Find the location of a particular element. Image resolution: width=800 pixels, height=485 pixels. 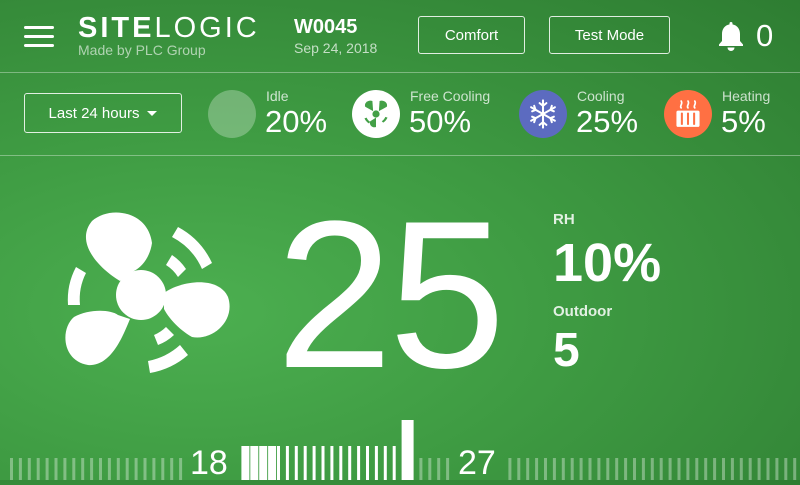

outdoor-label: Outdoor is located at coordinates (583, 311).